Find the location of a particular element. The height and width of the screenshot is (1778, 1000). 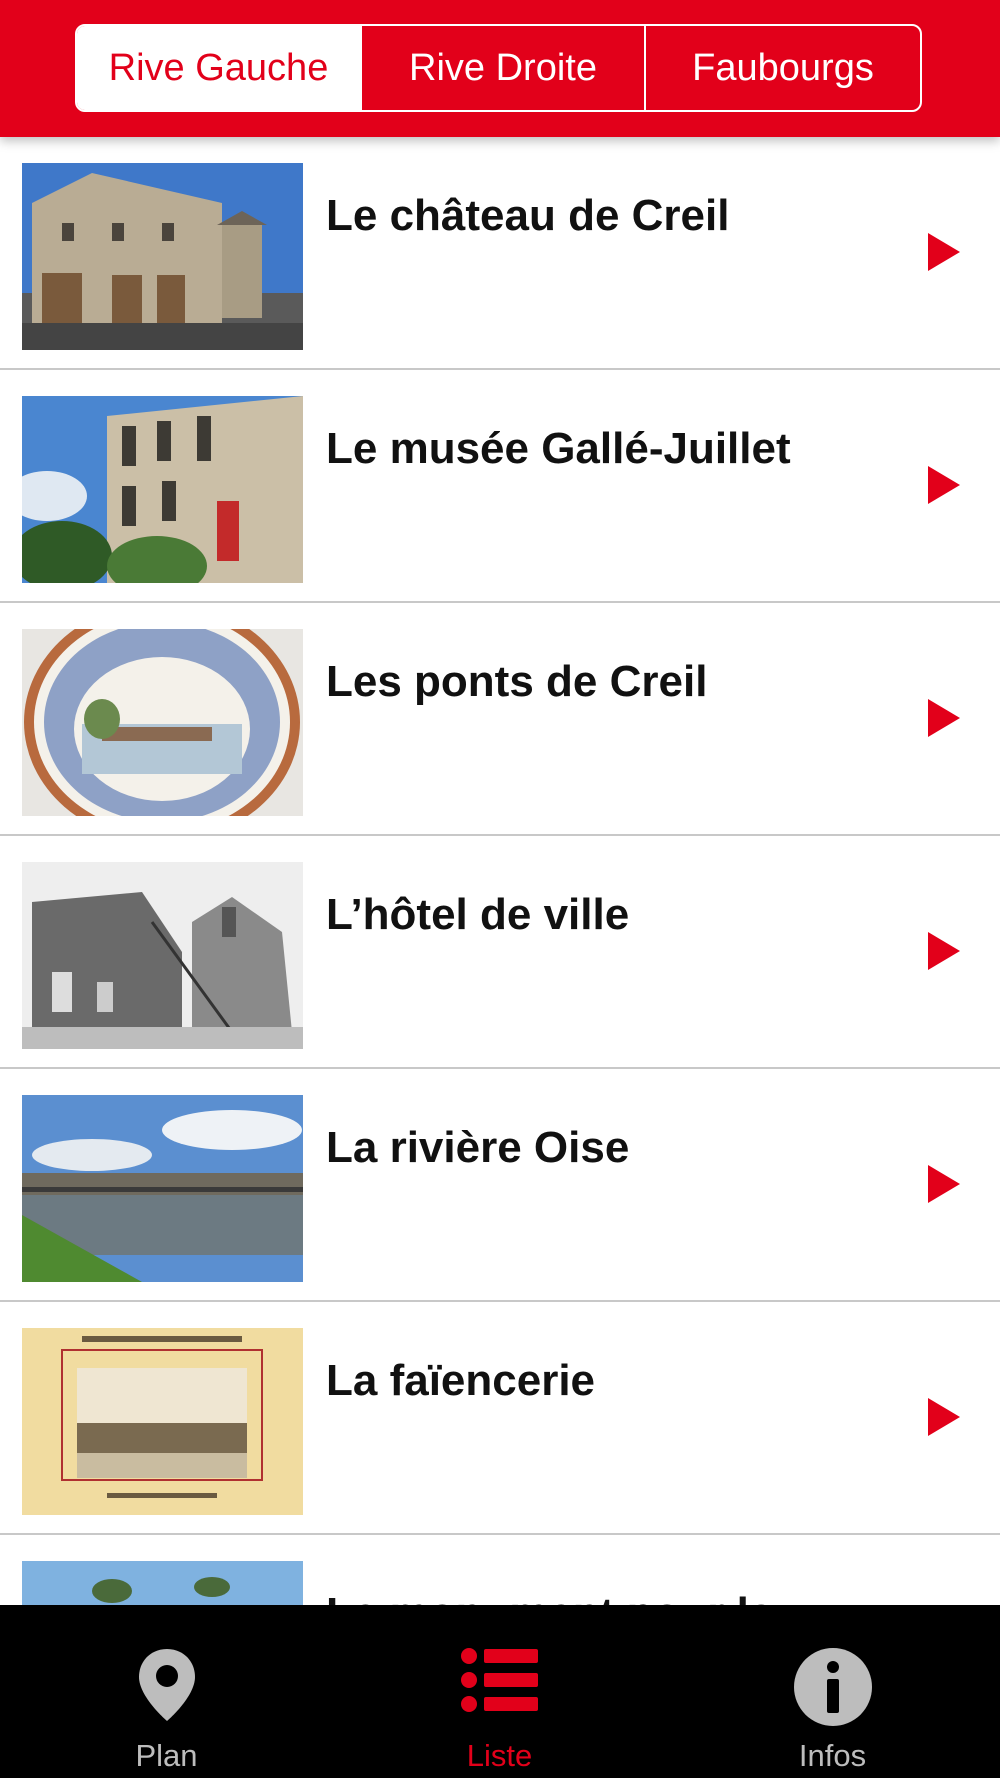

district-segmented-control: Rive Gauche Rive Droite Faubourgs is located at coordinates (498, 68).